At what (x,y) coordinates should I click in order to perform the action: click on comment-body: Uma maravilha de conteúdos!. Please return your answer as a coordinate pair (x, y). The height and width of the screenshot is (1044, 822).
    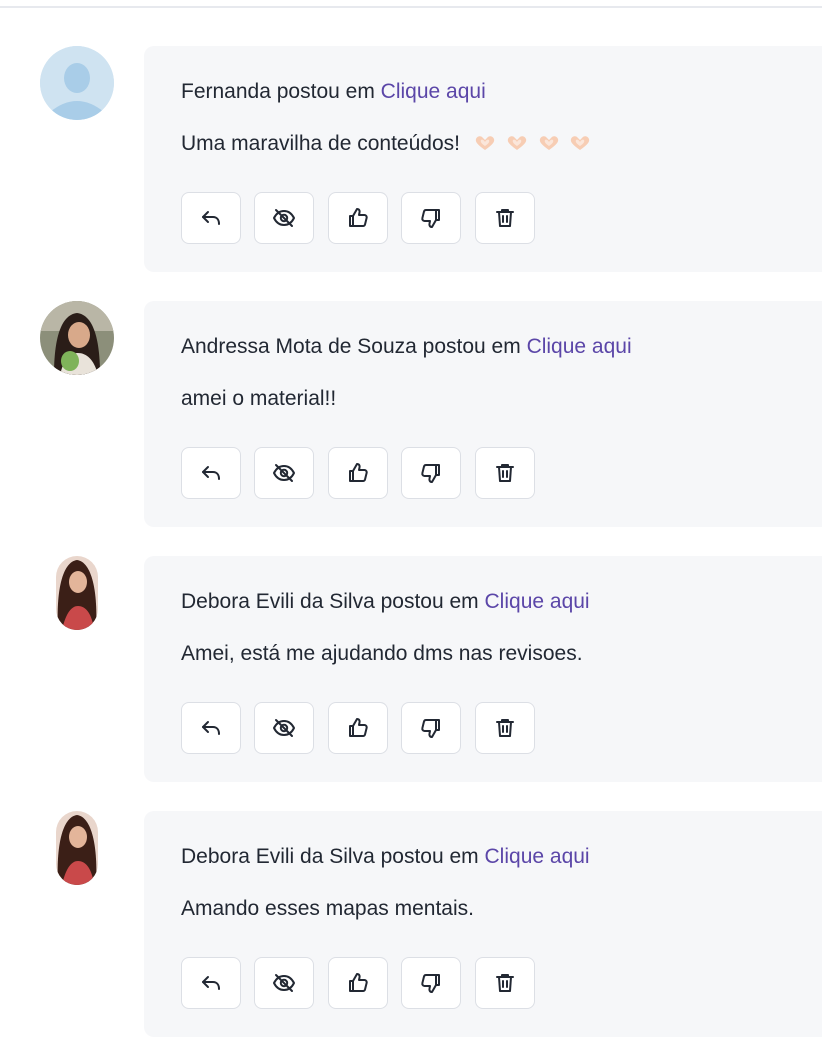
    Looking at the image, I should click on (320, 143).